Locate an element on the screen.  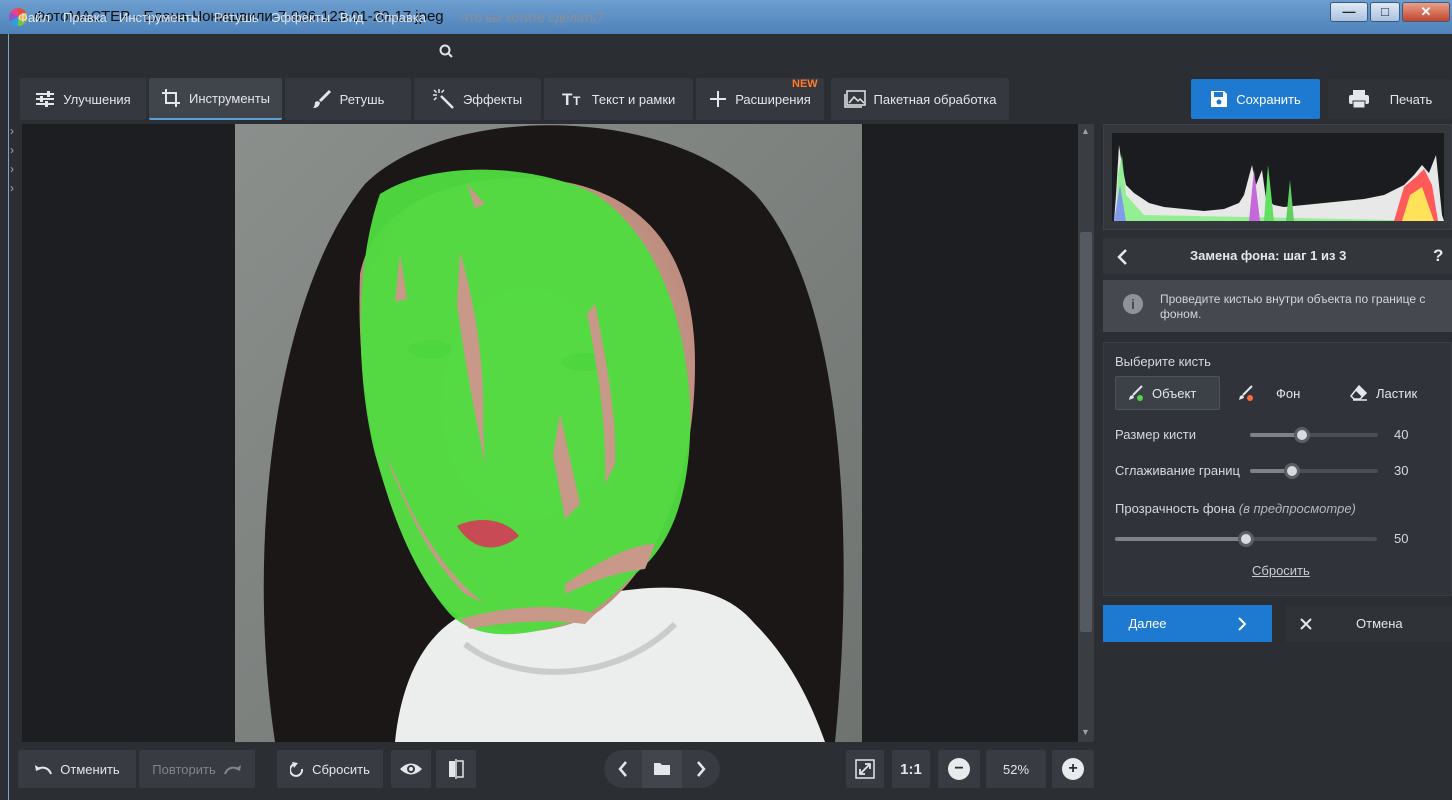
chevron-right-icon is located at coordinates (1241, 623).